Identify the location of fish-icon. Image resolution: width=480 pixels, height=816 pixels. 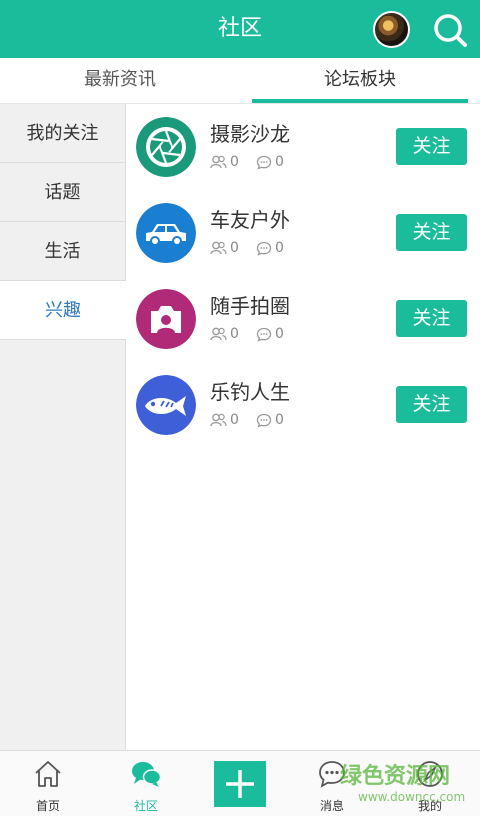
(166, 405).